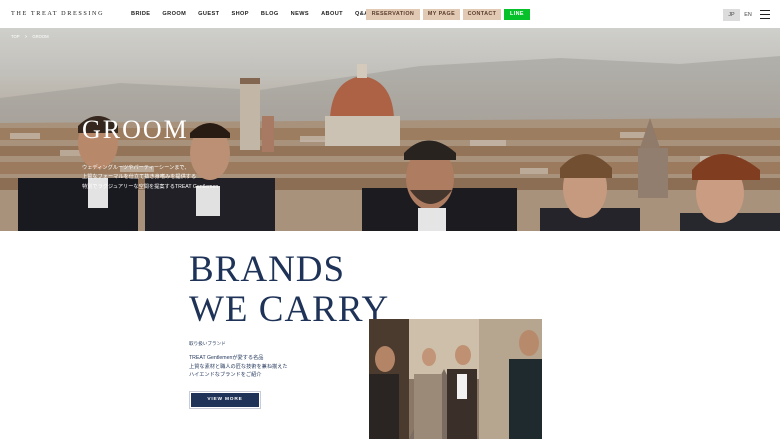 This screenshot has height=439, width=780. I want to click on breadcrumb: TOP > GROOM, so click(32, 36).